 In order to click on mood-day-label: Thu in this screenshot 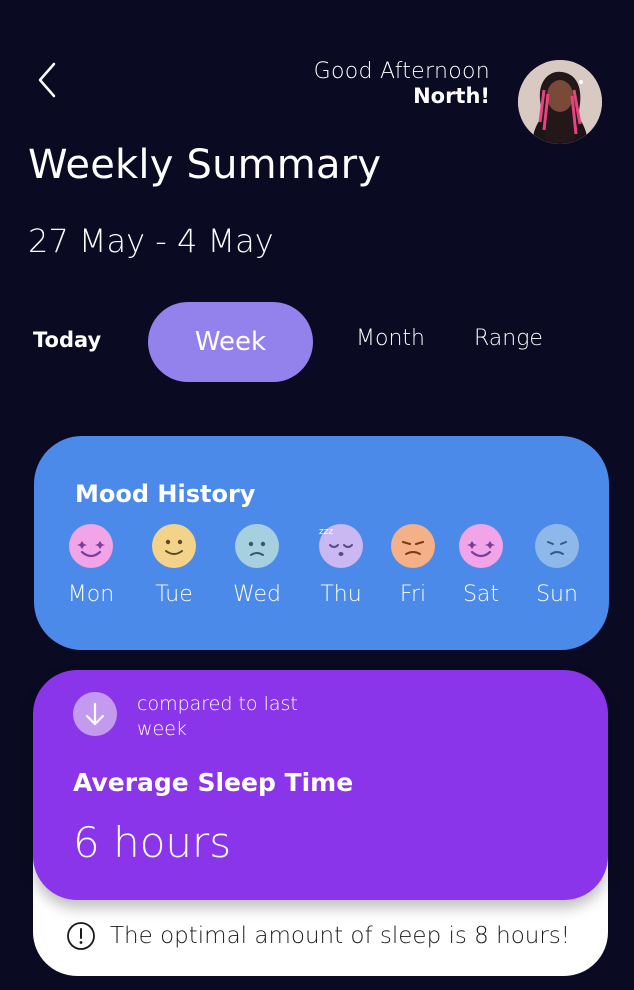, I will do `click(341, 594)`.